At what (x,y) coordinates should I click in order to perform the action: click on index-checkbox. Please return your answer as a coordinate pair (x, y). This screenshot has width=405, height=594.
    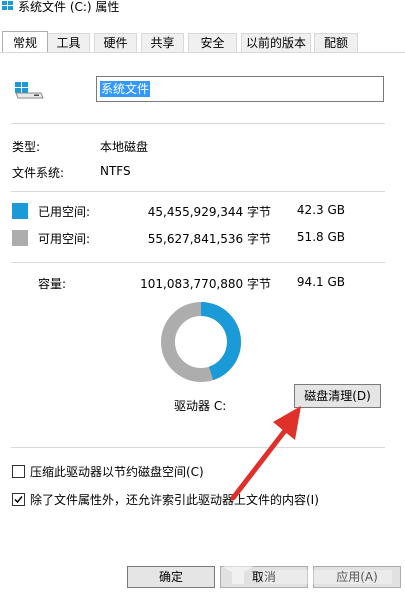
    Looking at the image, I should click on (18, 499).